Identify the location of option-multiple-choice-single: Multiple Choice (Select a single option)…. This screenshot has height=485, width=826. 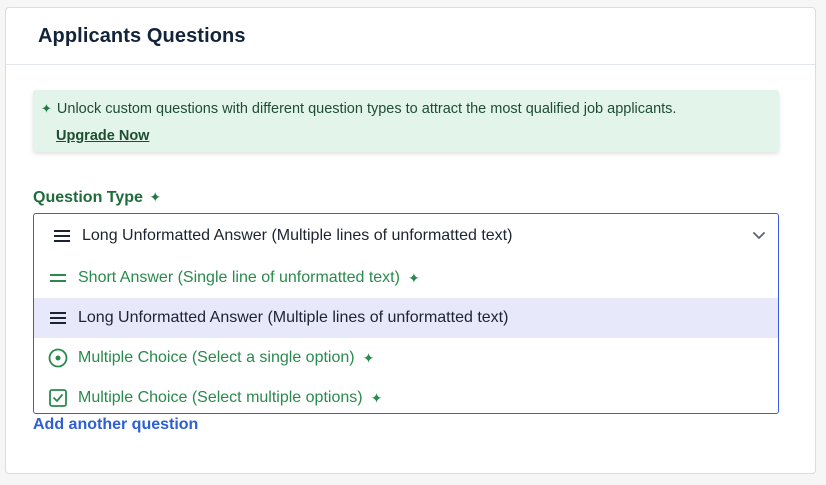
(406, 358).